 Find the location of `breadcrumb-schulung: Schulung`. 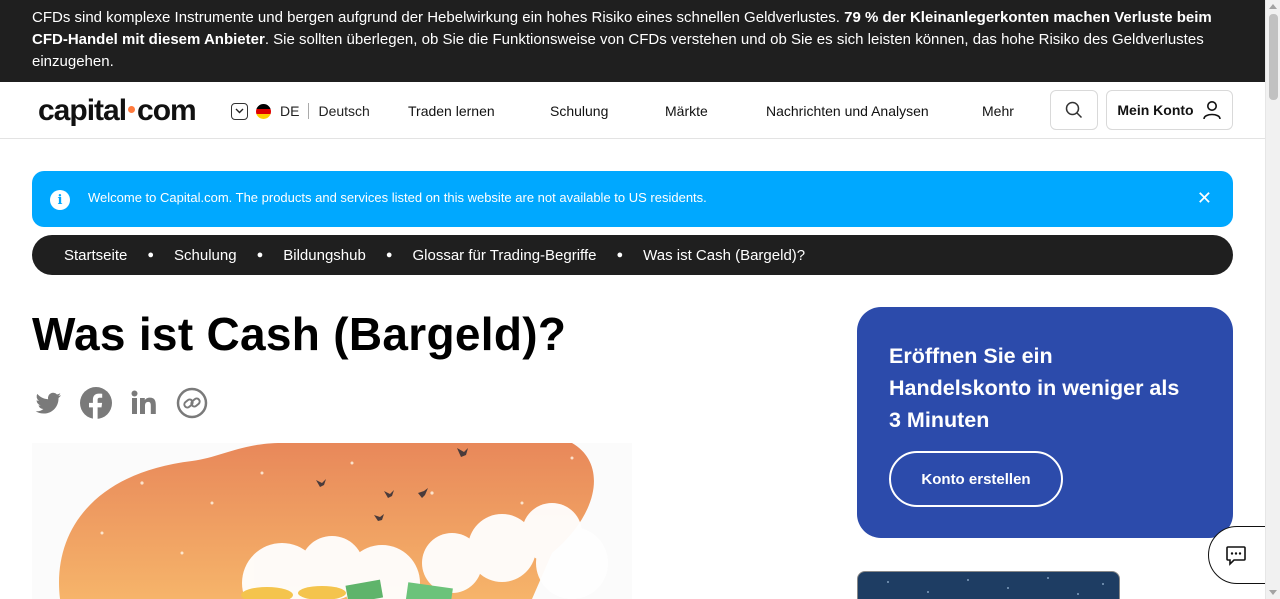

breadcrumb-schulung: Schulung is located at coordinates (205, 255).